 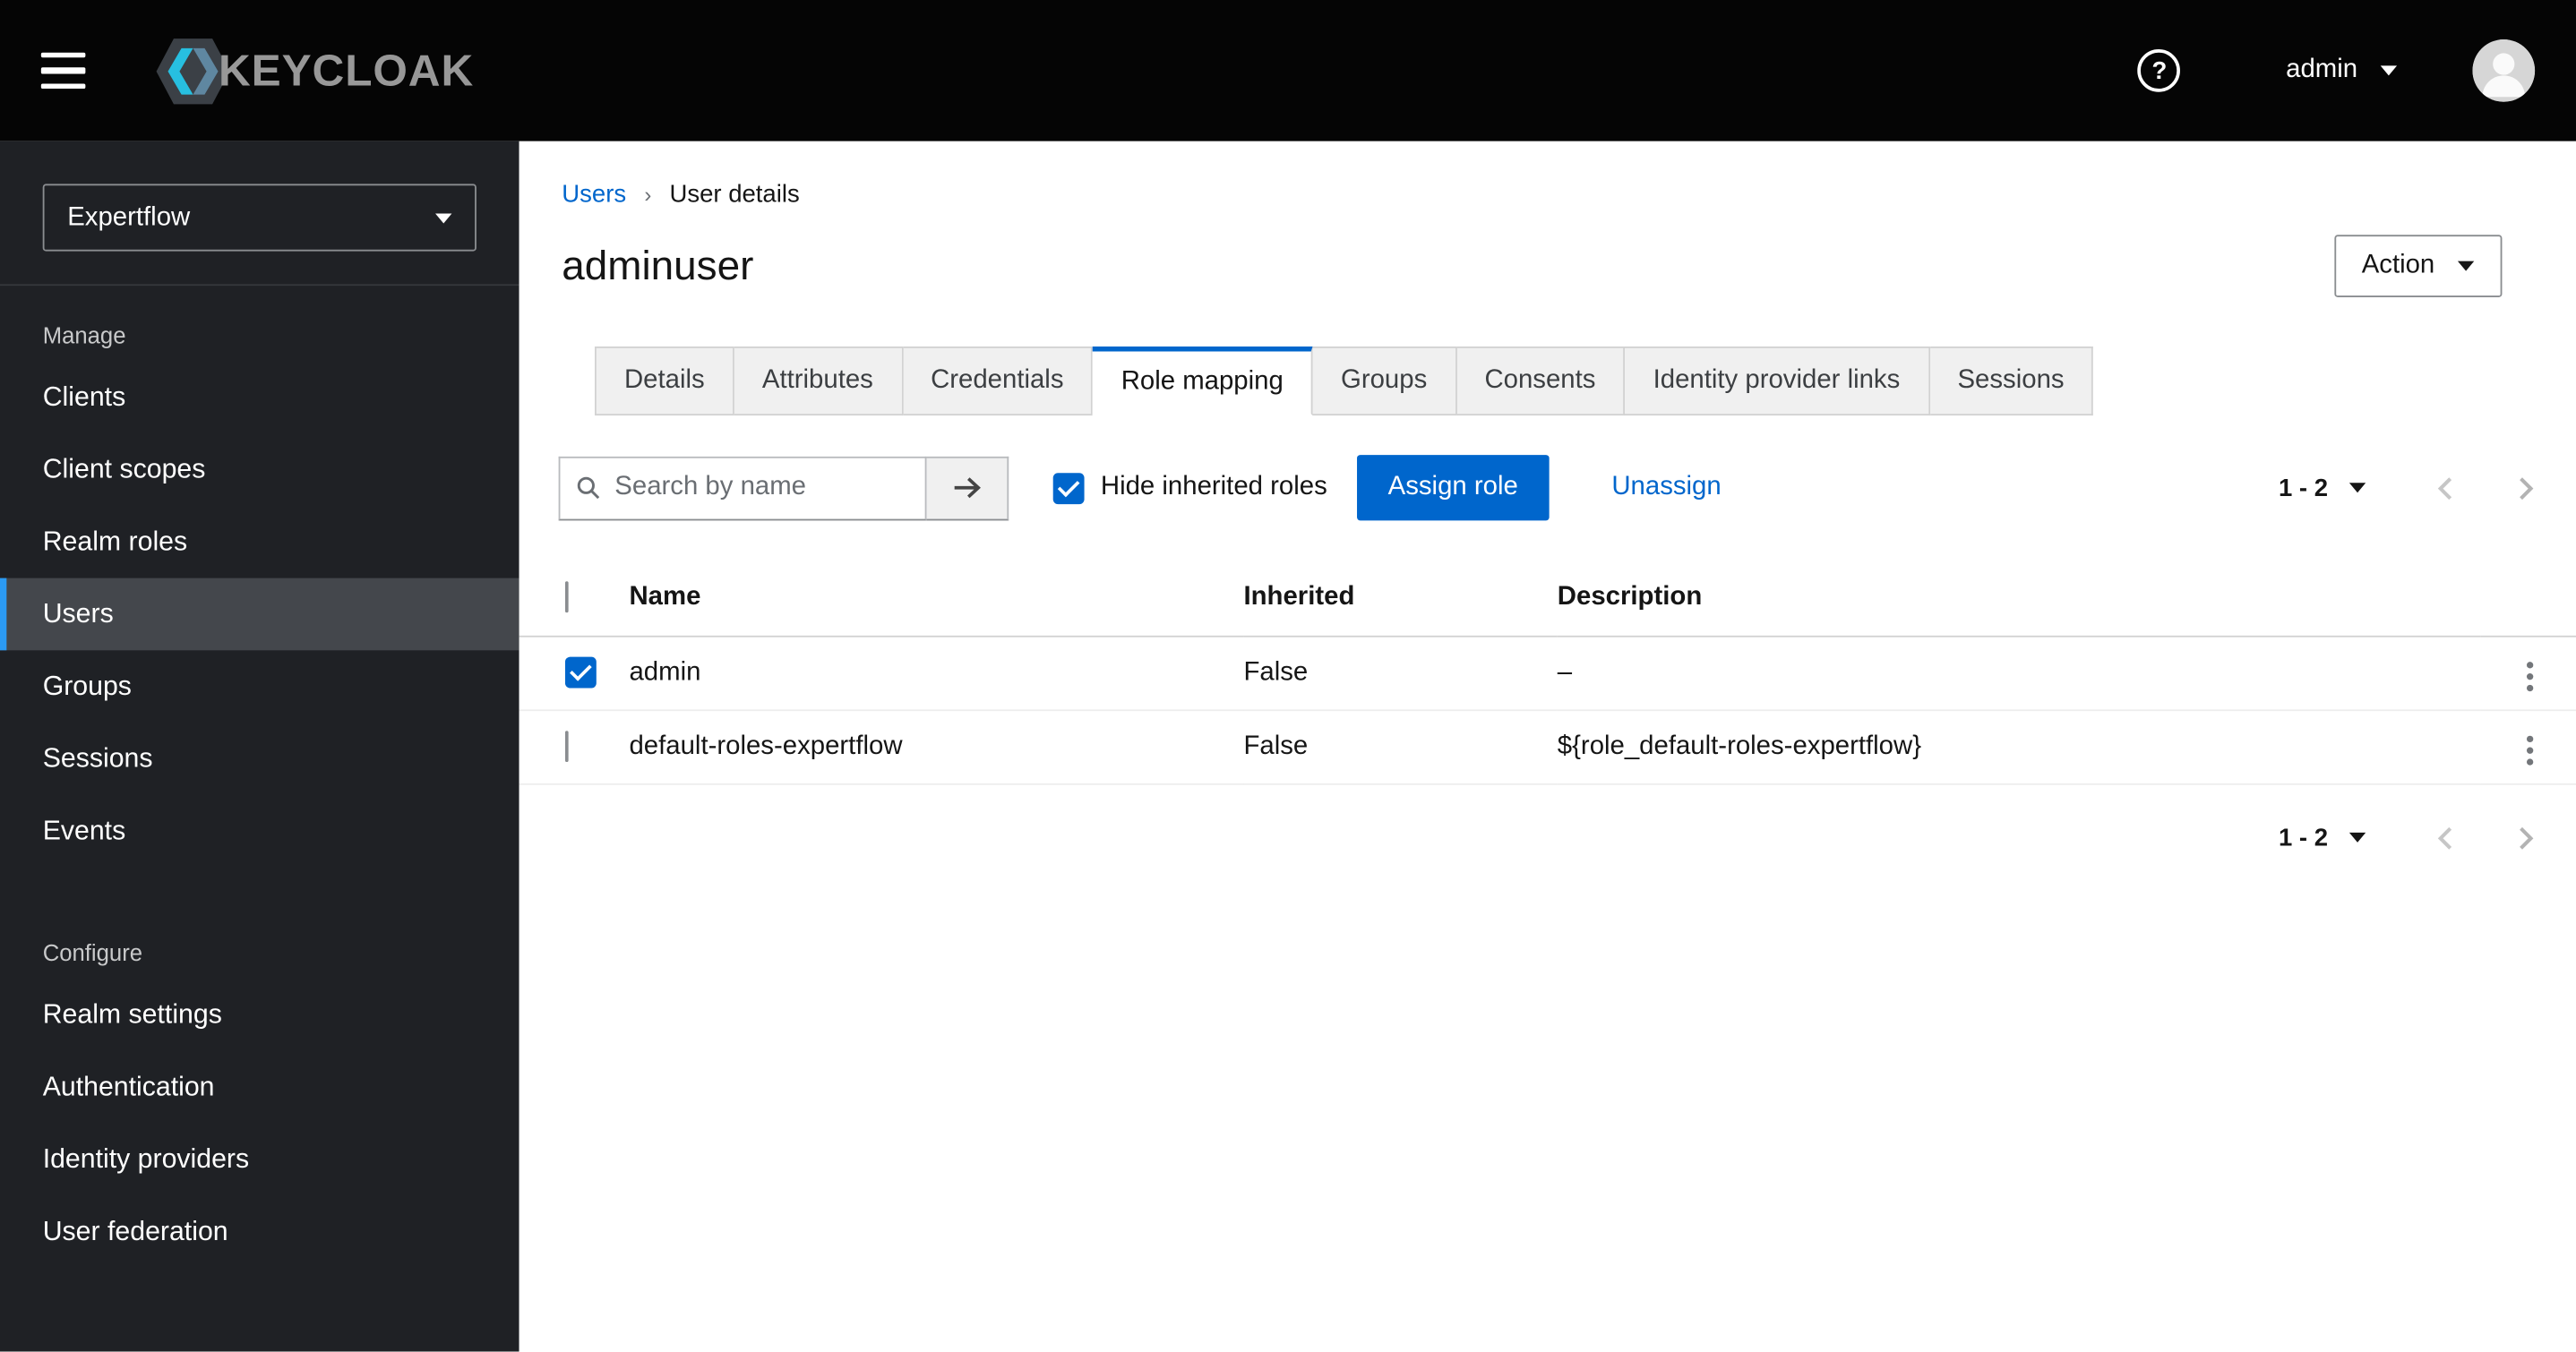 I want to click on bottom-pagination: 1 - 2, so click(x=2408, y=837).